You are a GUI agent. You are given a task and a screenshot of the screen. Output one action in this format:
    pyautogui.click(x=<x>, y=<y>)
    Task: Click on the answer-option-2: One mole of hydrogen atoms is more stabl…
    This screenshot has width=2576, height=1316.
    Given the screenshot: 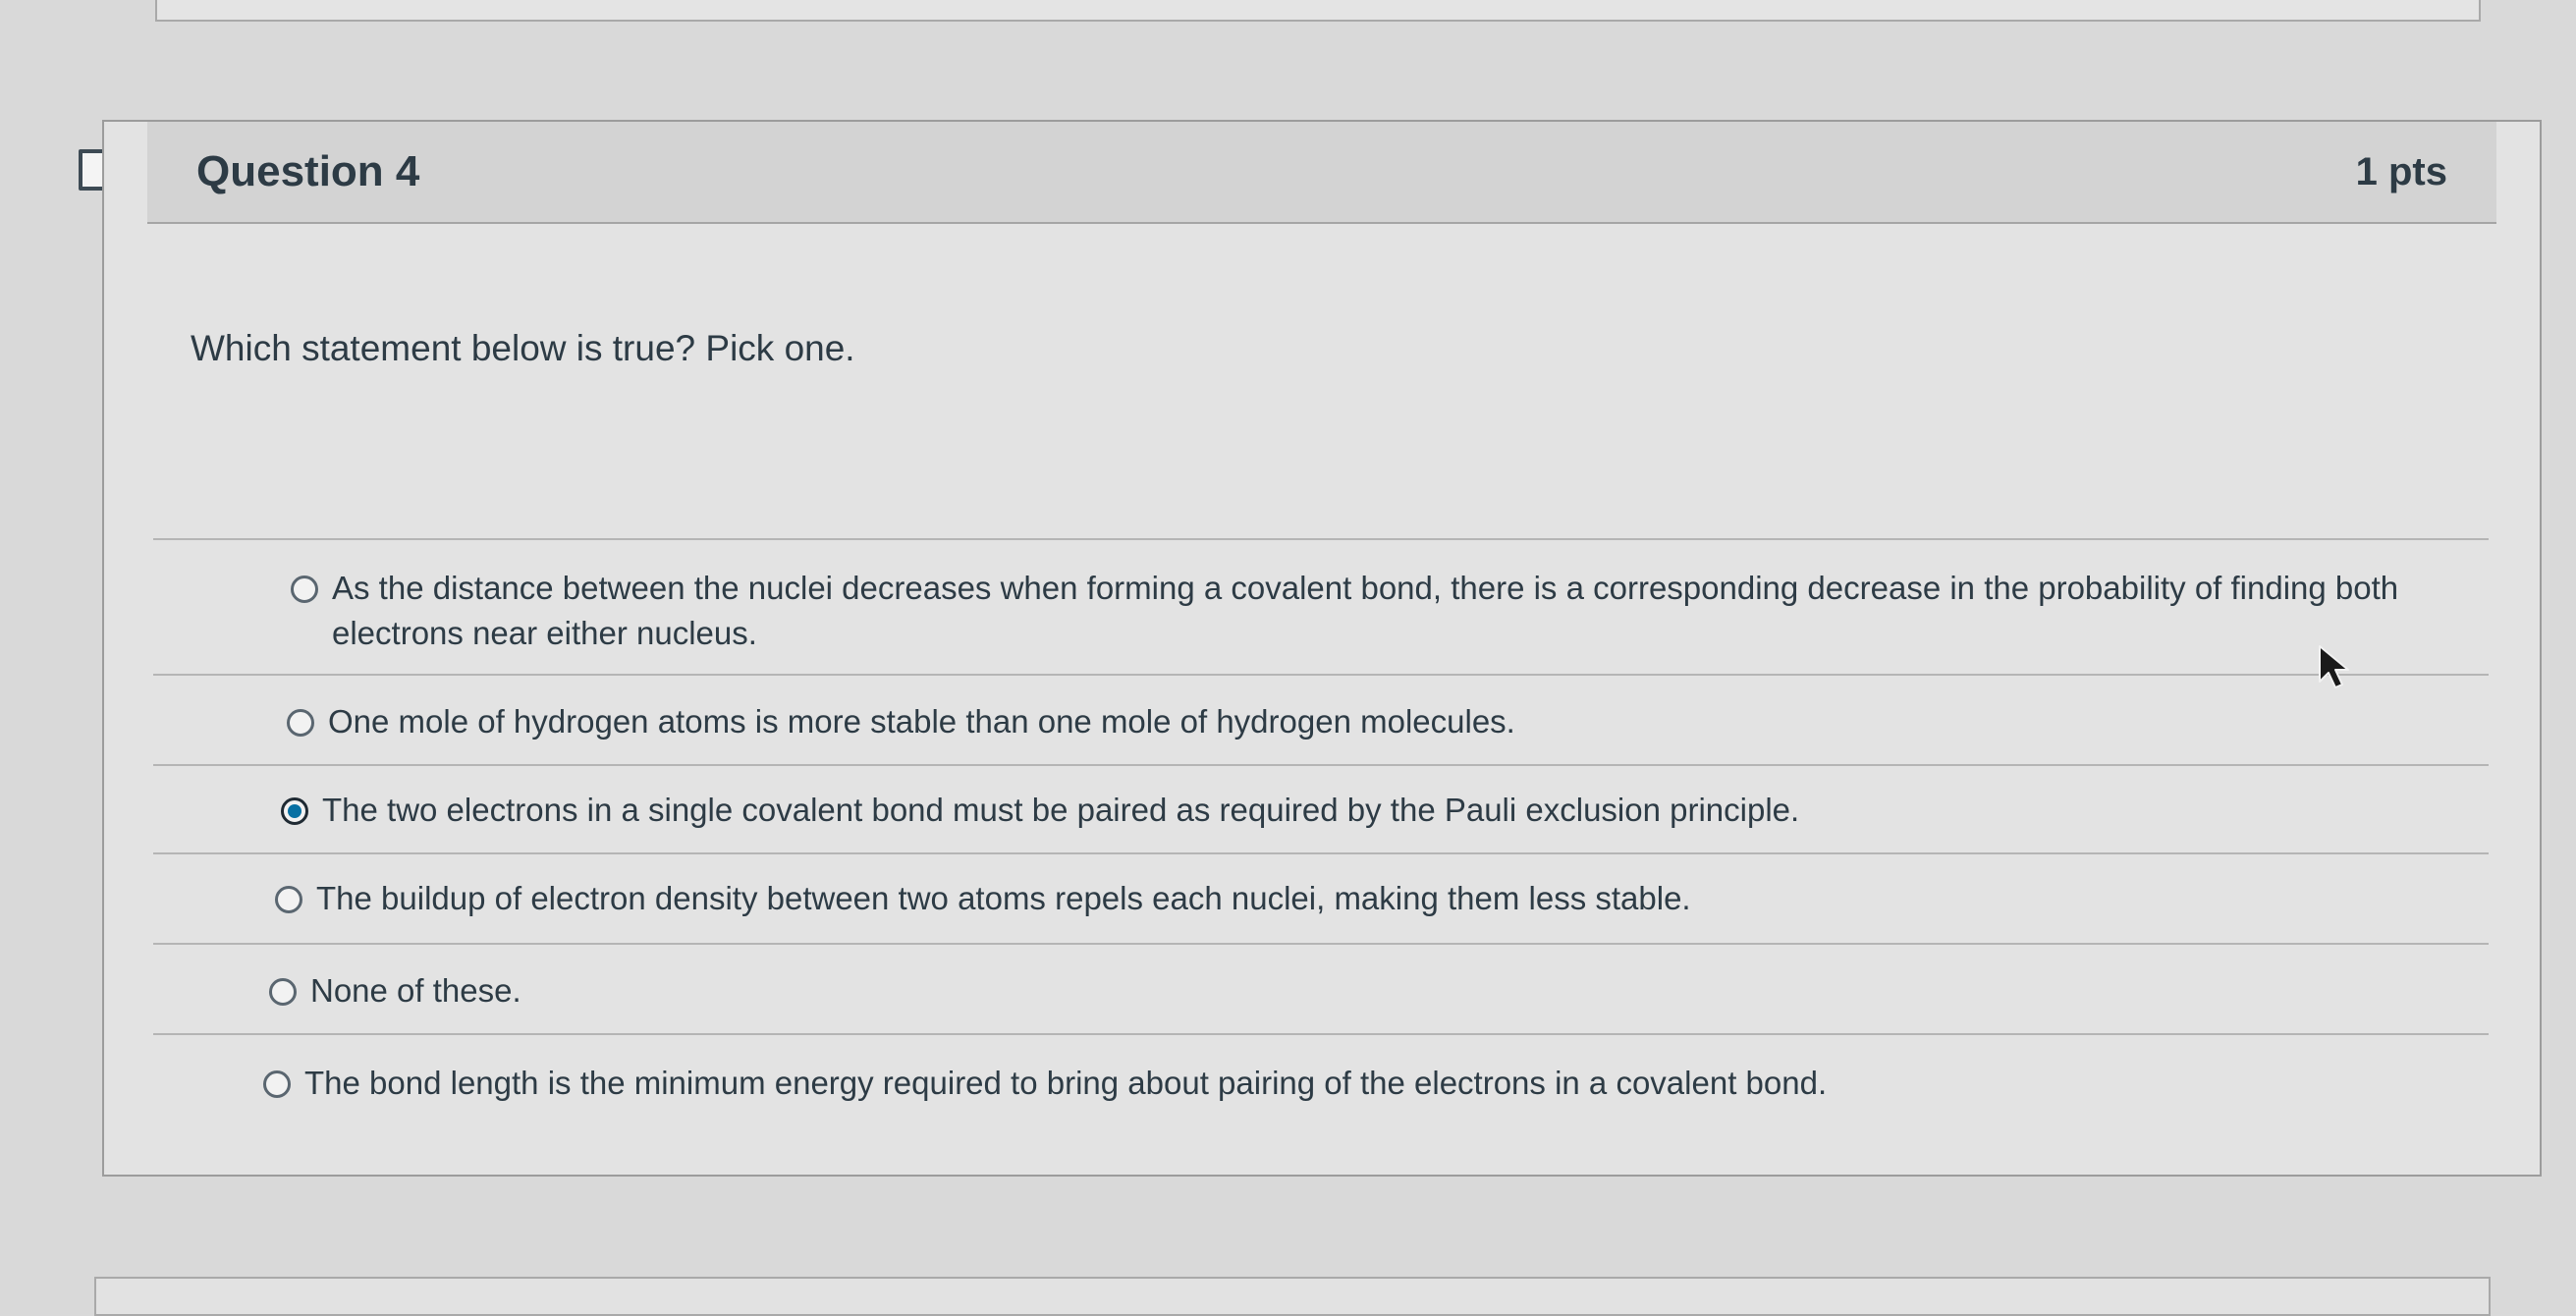 What is the action you would take?
    pyautogui.click(x=1321, y=719)
    